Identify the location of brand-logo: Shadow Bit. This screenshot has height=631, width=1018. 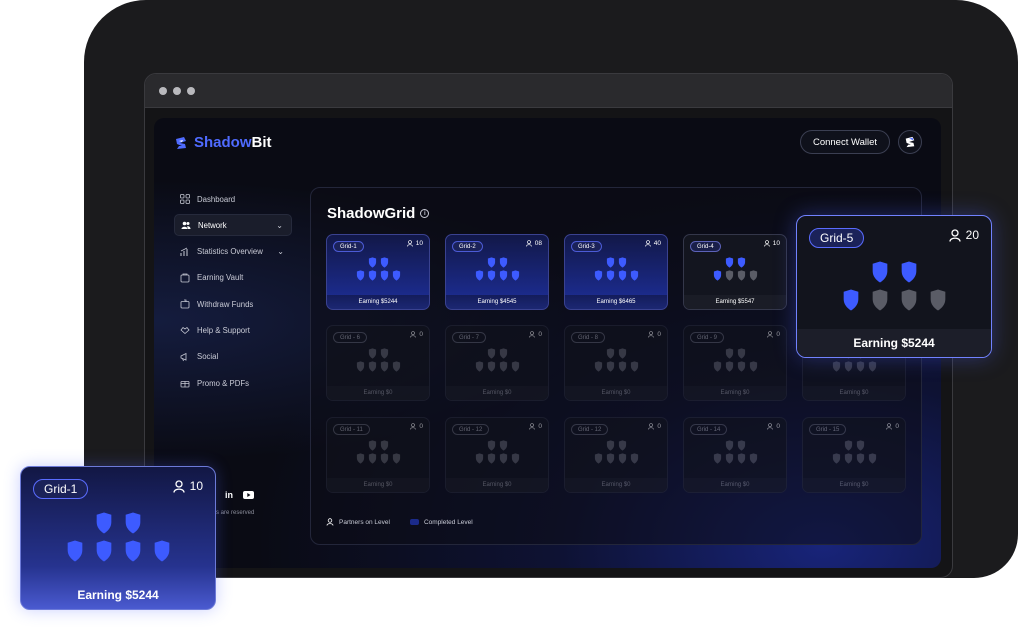
(223, 142).